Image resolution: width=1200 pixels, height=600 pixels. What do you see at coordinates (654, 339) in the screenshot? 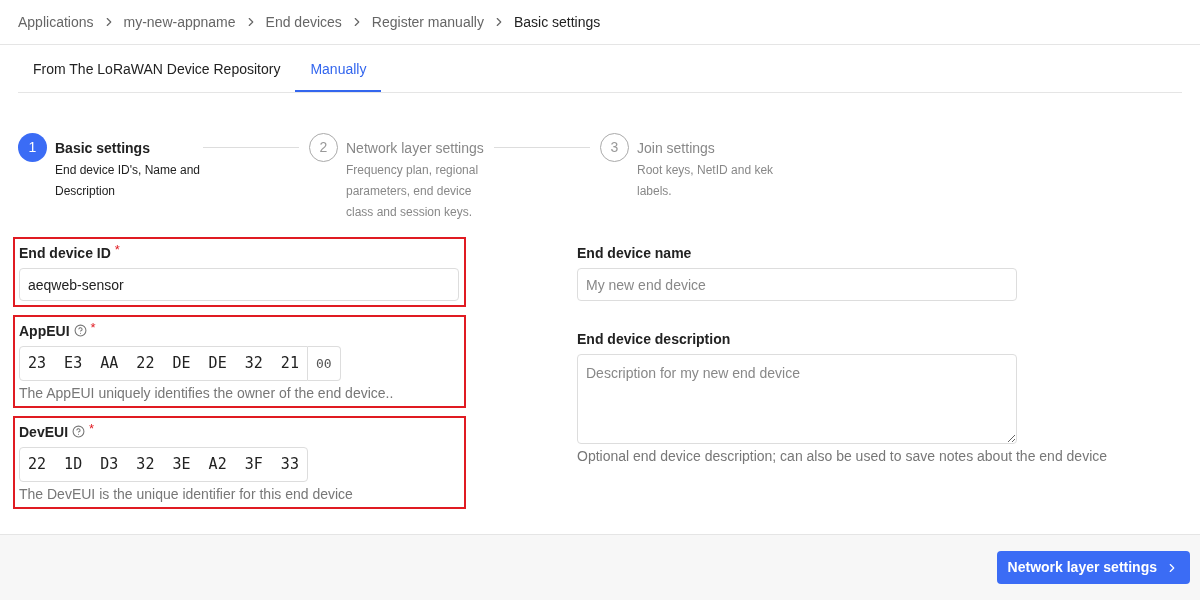
I see `field-label: End device description` at bounding box center [654, 339].